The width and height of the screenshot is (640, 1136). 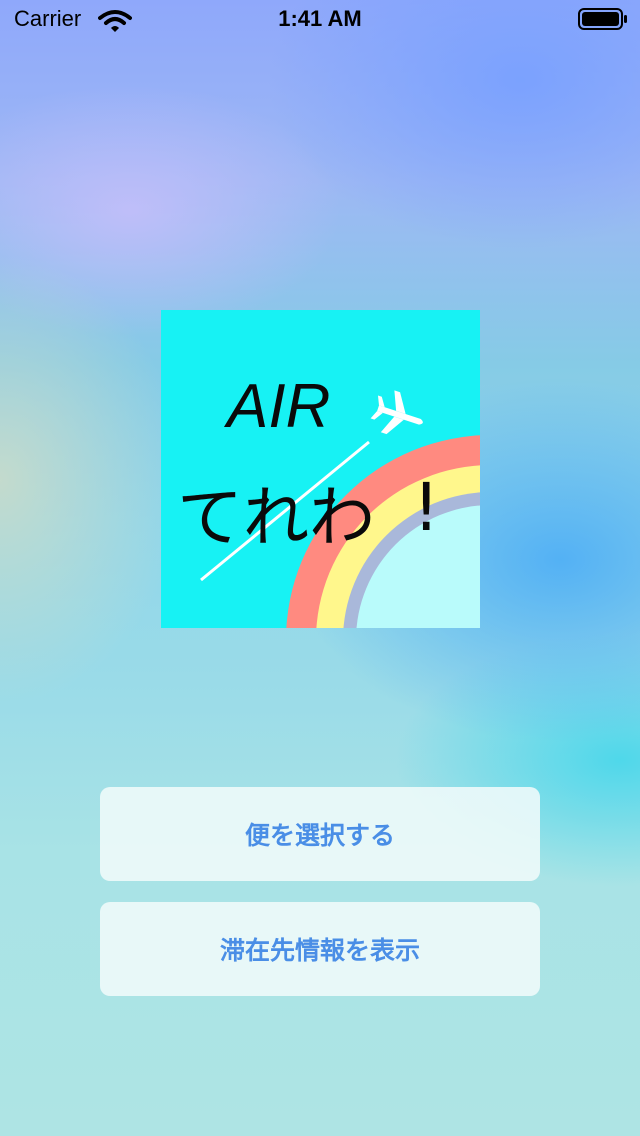 I want to click on logo-terewa-text: てれわ, so click(x=276, y=517).